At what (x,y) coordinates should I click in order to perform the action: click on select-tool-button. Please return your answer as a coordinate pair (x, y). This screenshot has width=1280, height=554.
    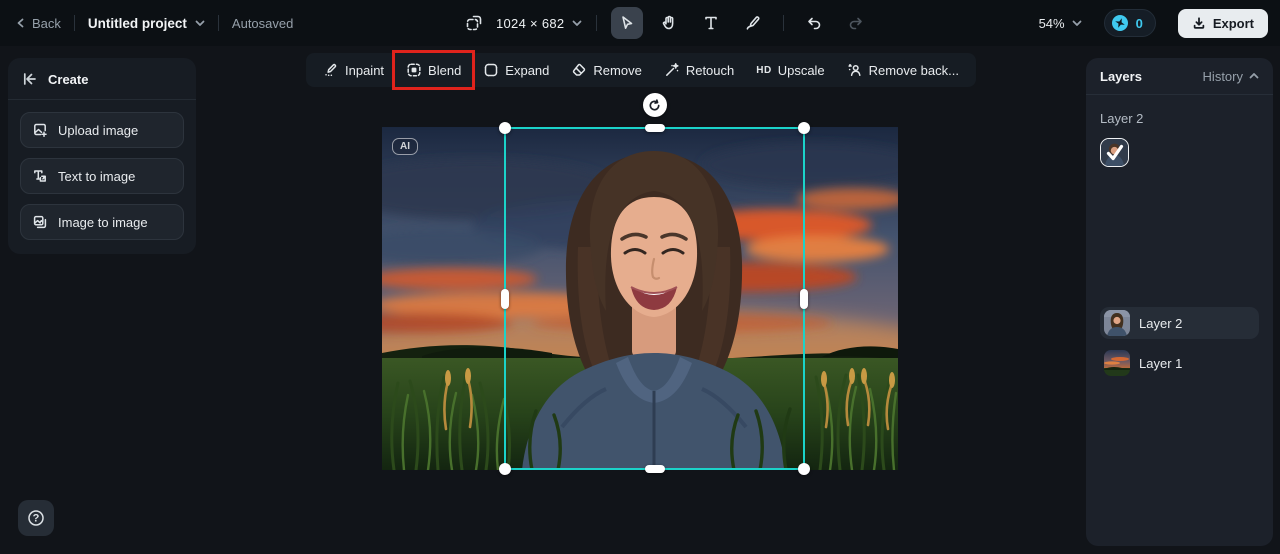
    Looking at the image, I should click on (627, 23).